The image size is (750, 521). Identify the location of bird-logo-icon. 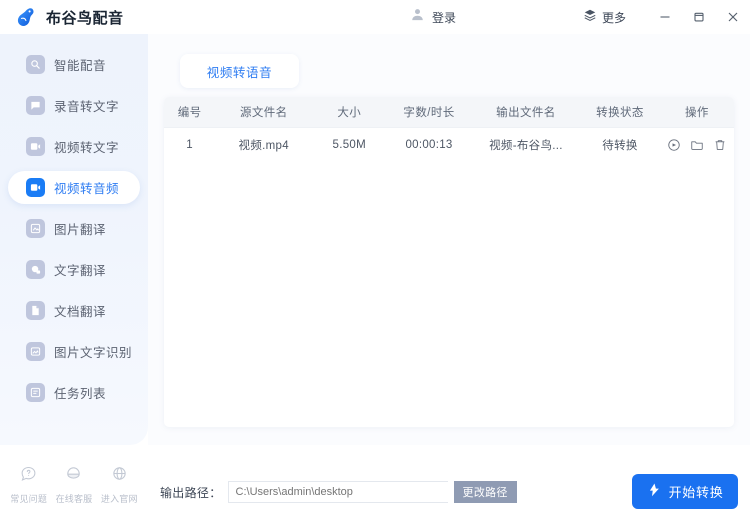
(26, 17).